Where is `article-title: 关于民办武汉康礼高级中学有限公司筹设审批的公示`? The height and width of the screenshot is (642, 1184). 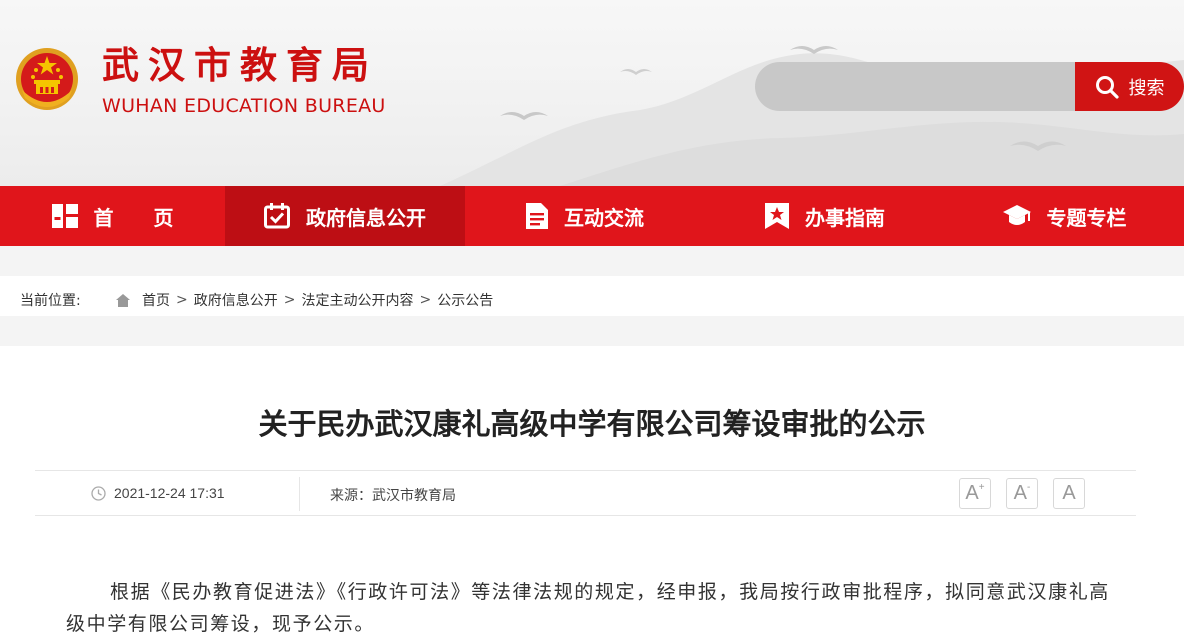
article-title: 关于民办武汉康礼高级中学有限公司筹设审批的公示 is located at coordinates (592, 424).